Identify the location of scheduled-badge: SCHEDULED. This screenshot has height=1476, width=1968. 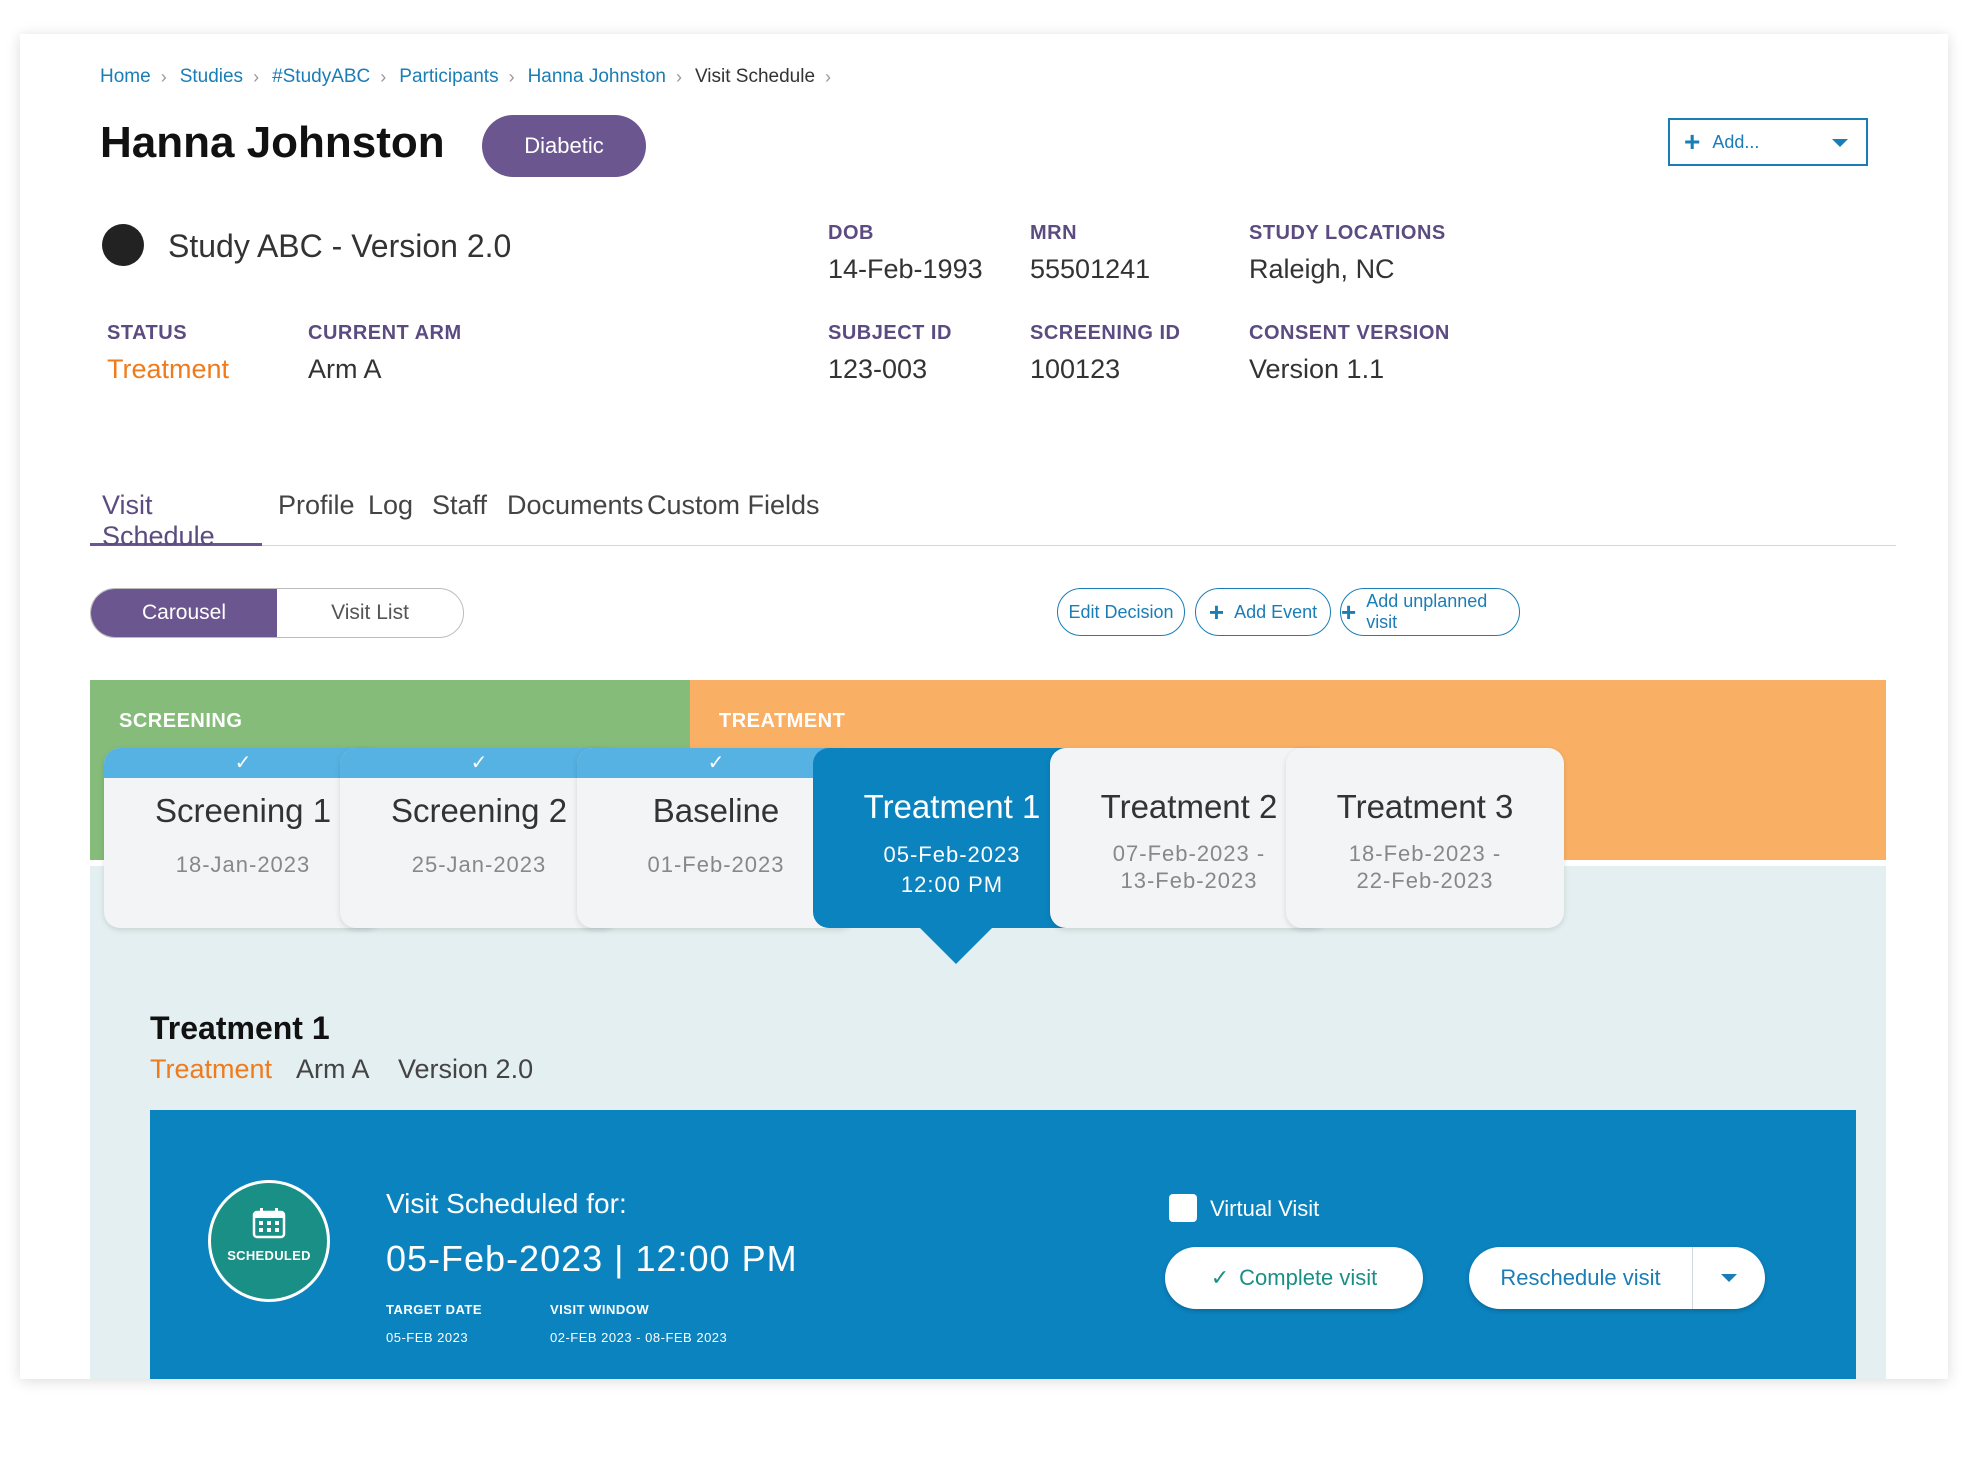
(269, 1241).